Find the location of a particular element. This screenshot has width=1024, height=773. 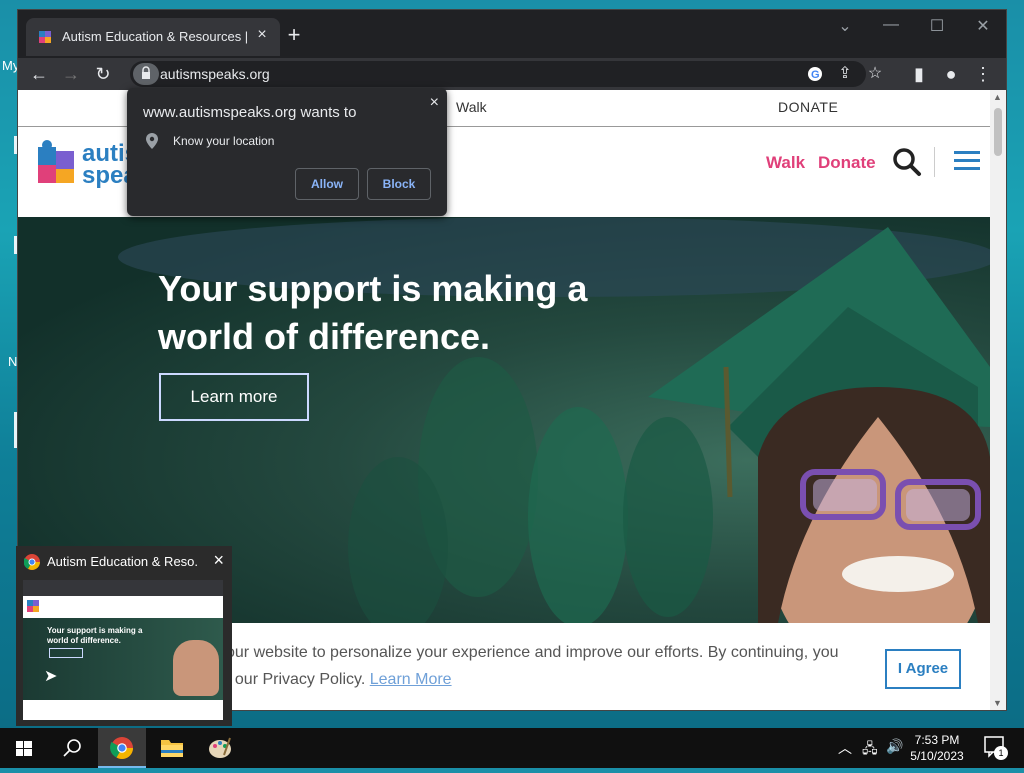

svg-text: G is located at coordinates (815, 75).